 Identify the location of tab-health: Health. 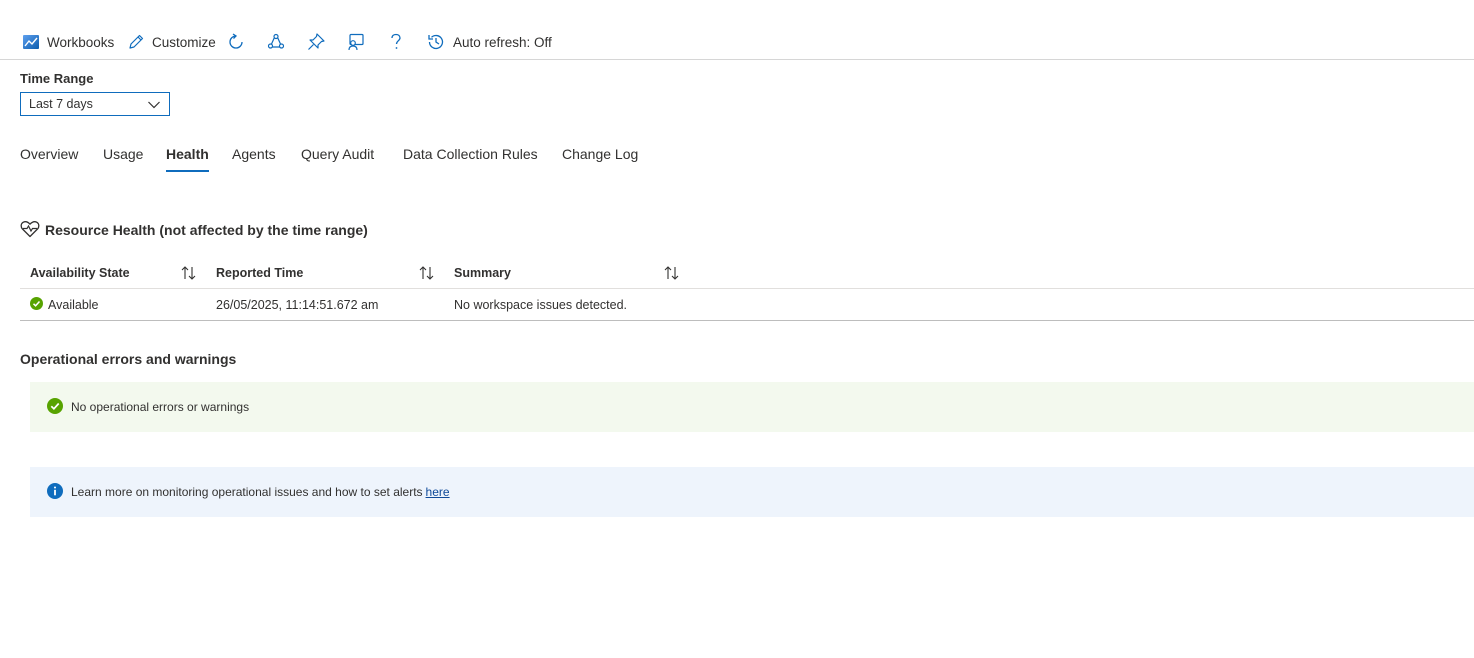
(187, 159).